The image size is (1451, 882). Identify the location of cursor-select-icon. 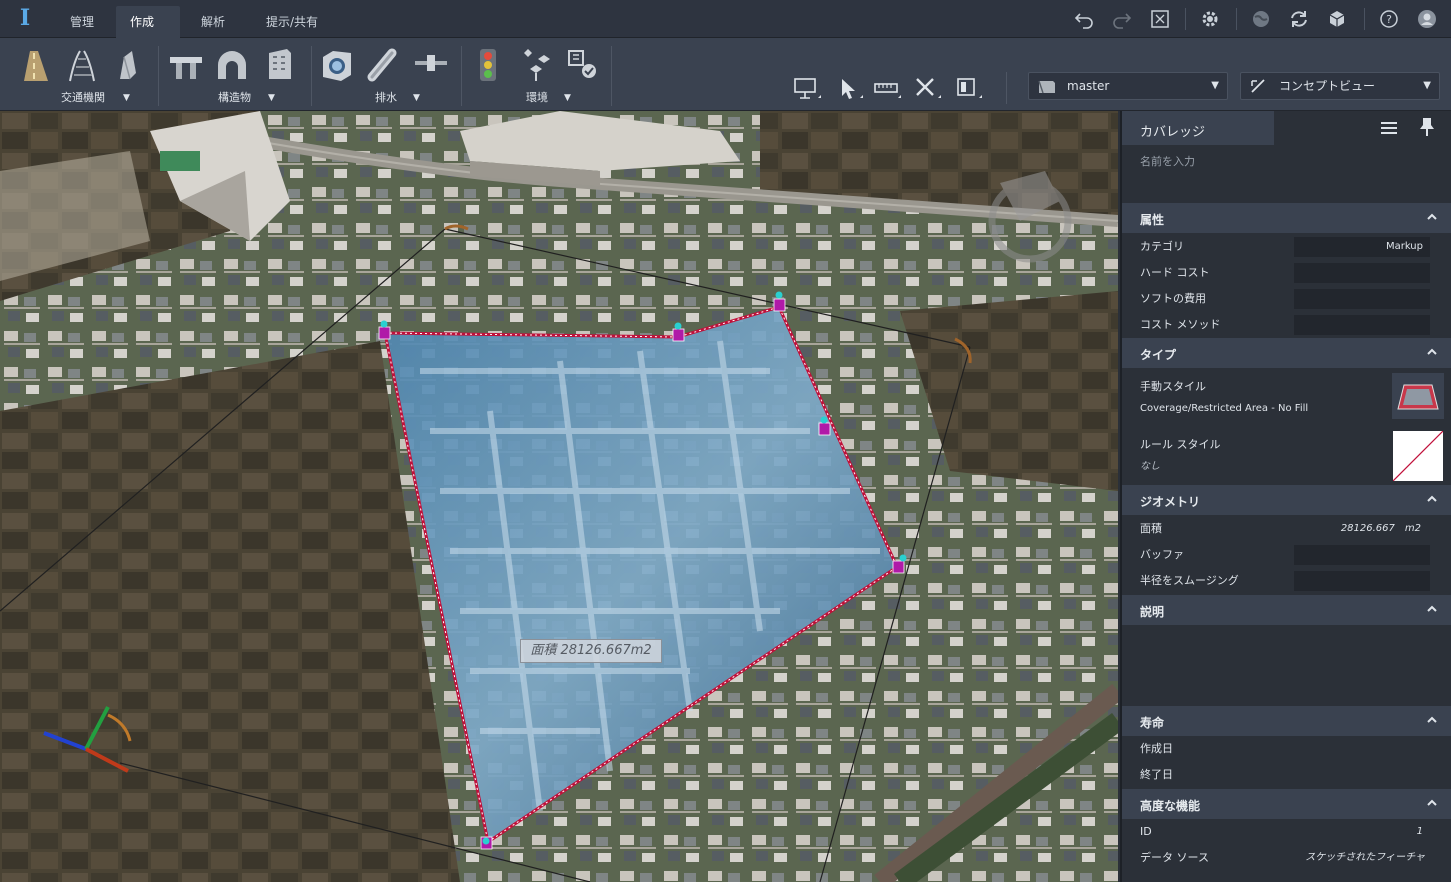
(849, 89).